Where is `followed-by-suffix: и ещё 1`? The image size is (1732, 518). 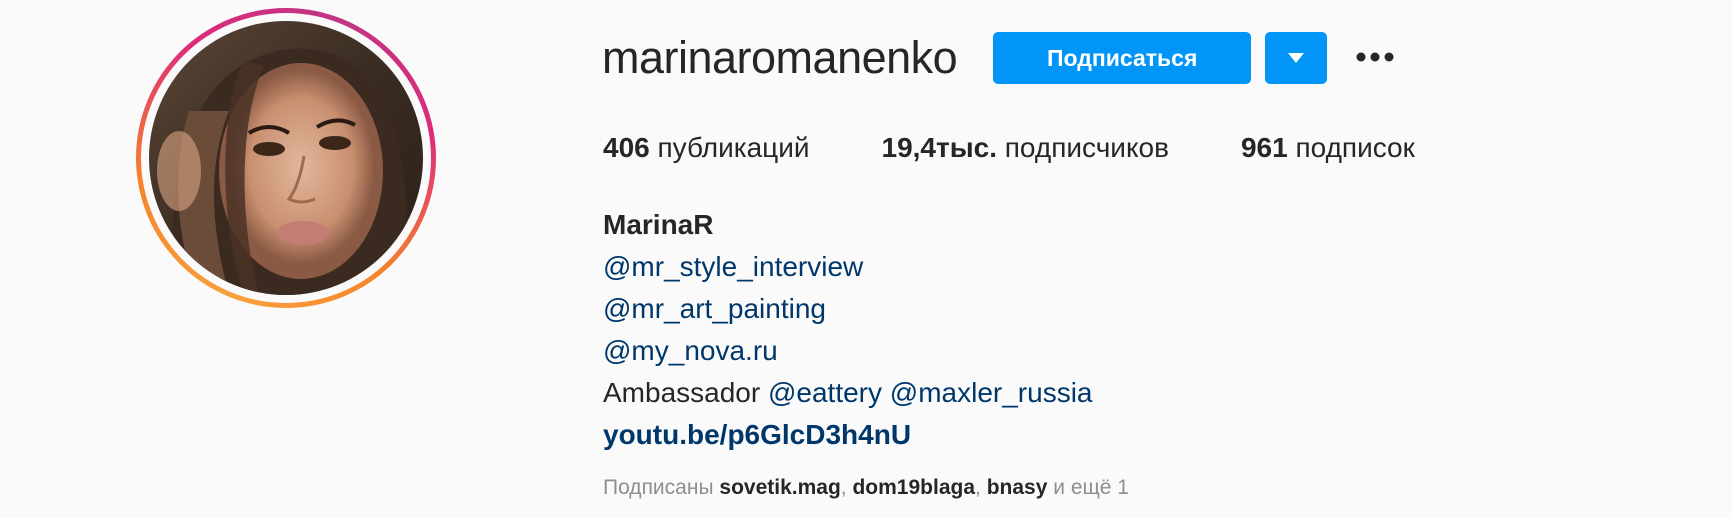
followed-by-suffix: и ещё 1 is located at coordinates (1091, 487).